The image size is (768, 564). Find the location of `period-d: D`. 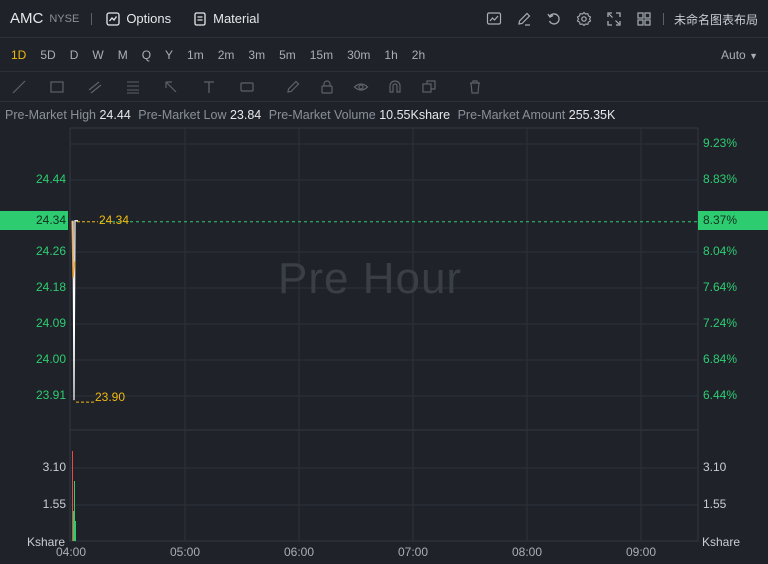

period-d: D is located at coordinates (74, 55).